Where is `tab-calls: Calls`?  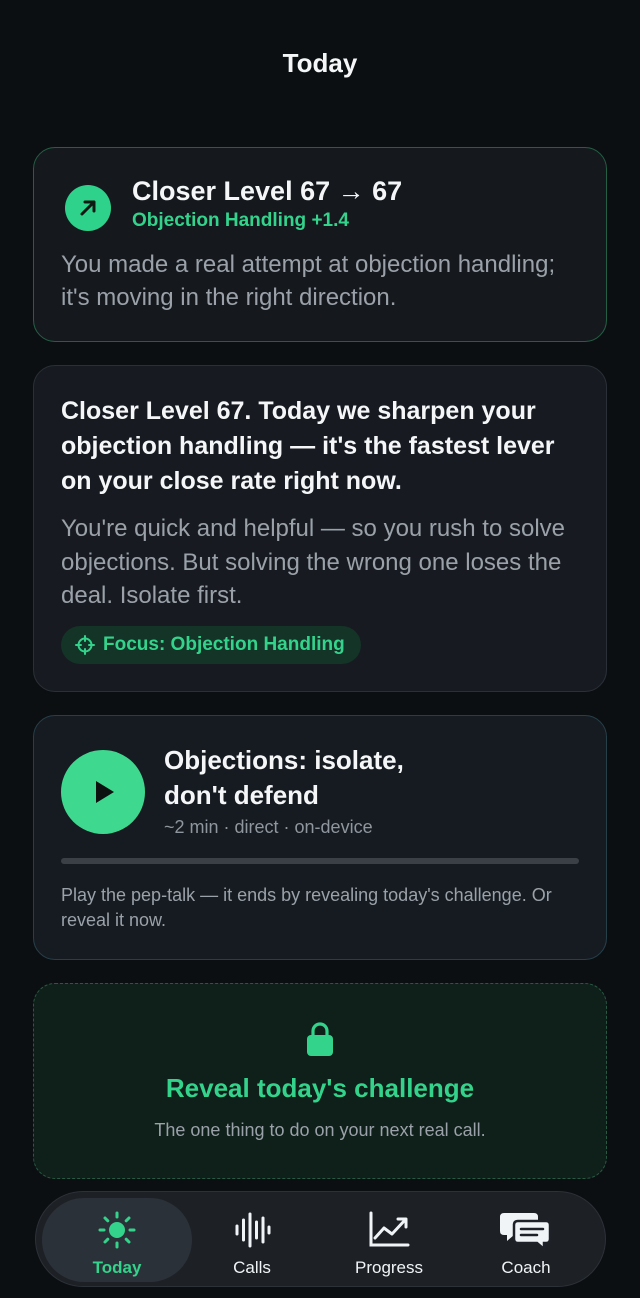 tab-calls: Calls is located at coordinates (252, 1240).